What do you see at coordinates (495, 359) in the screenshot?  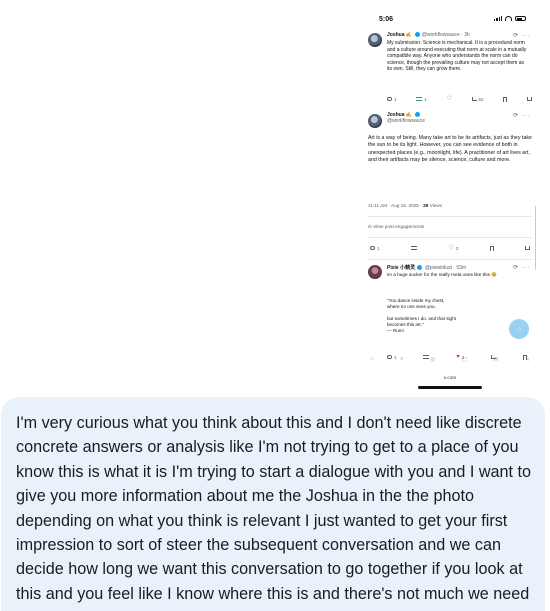 I see `messages-icon: ✉` at bounding box center [495, 359].